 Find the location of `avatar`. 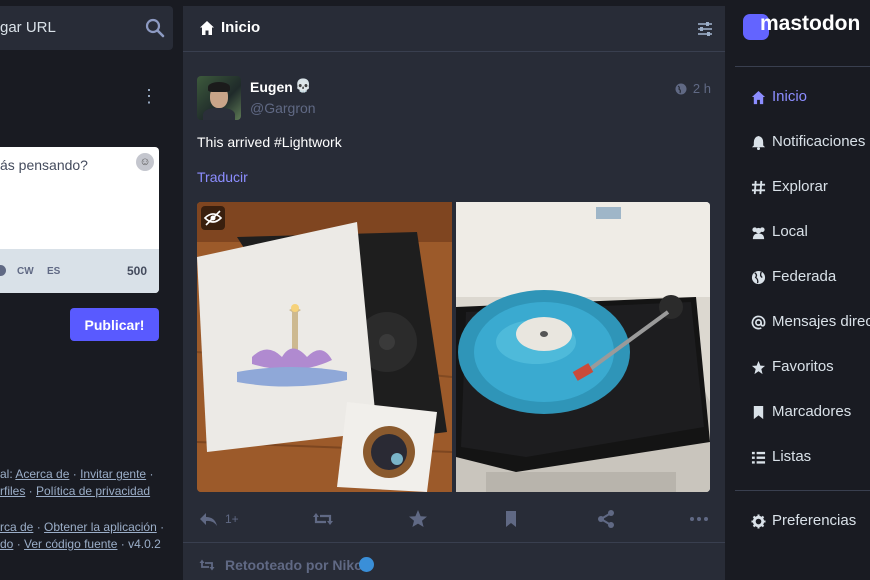

avatar is located at coordinates (219, 98).